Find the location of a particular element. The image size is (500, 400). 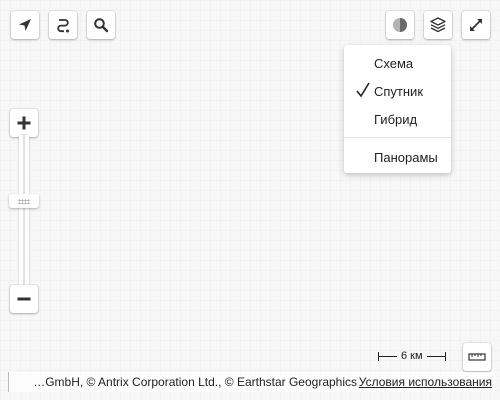

scale-label: 6 км is located at coordinates (412, 356).